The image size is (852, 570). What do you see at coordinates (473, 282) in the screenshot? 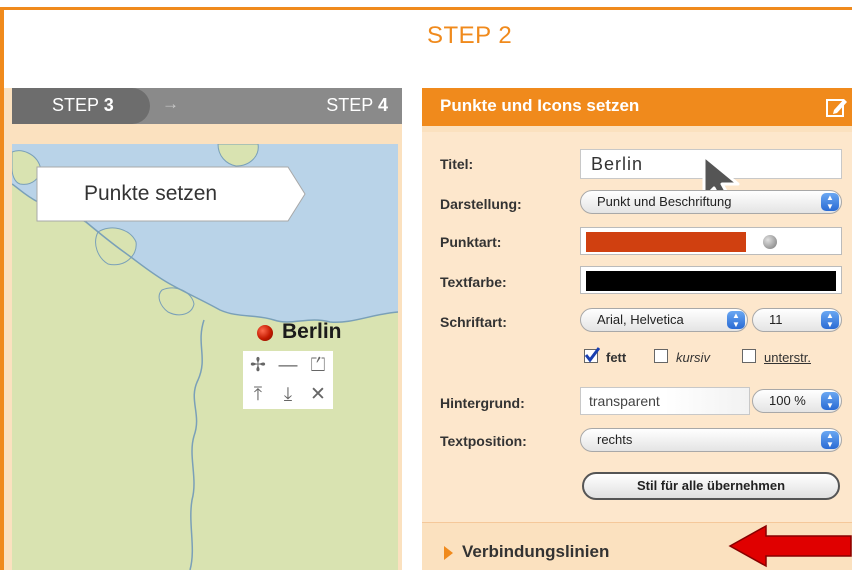
I see `textfarbe-label: Textfarbe:` at bounding box center [473, 282].